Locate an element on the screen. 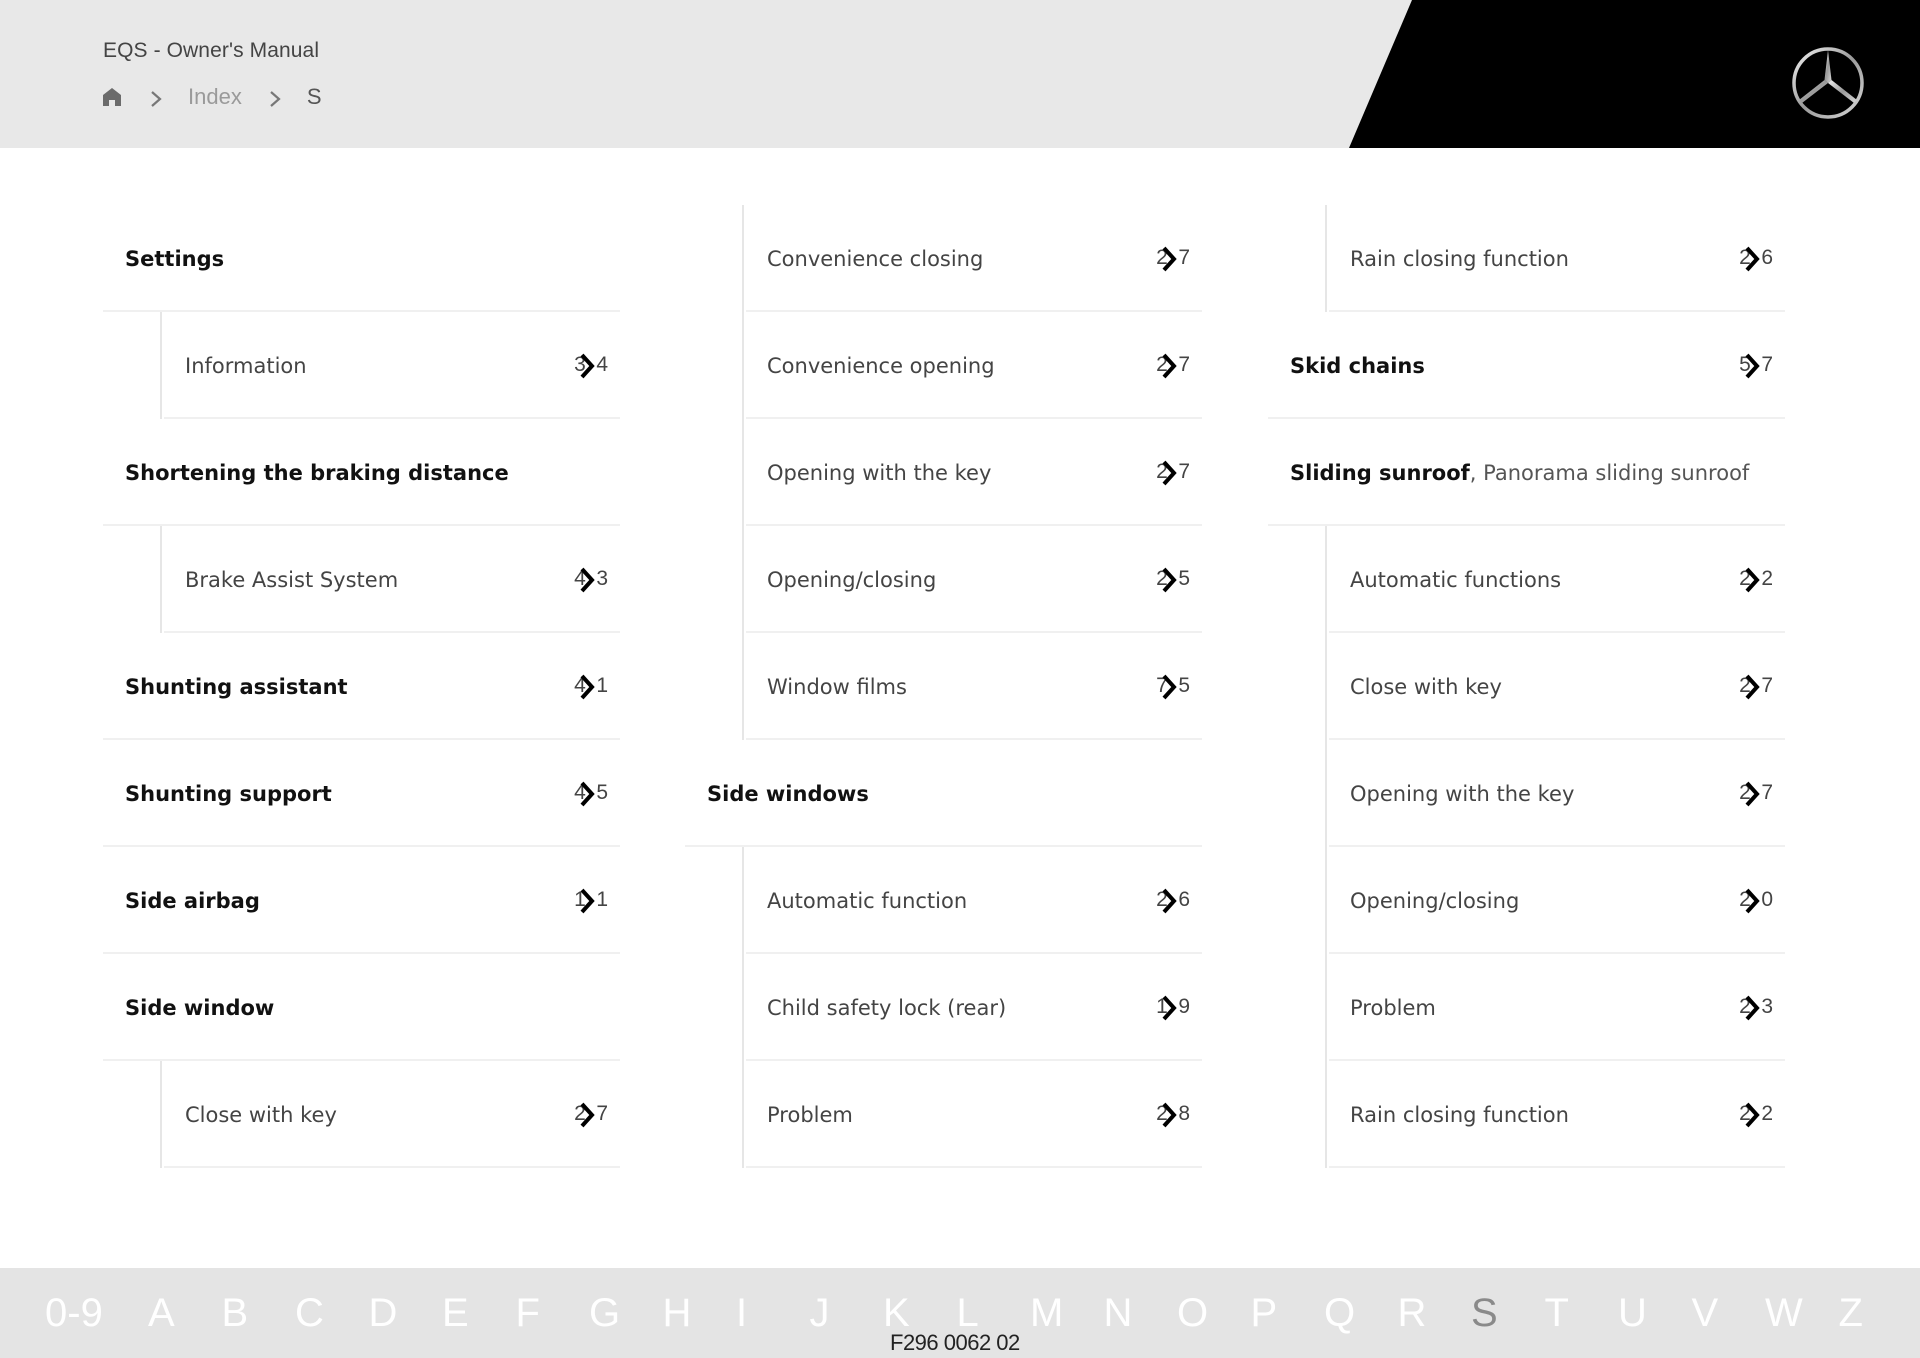  page-link: 5 7 is located at coordinates (1751, 366).